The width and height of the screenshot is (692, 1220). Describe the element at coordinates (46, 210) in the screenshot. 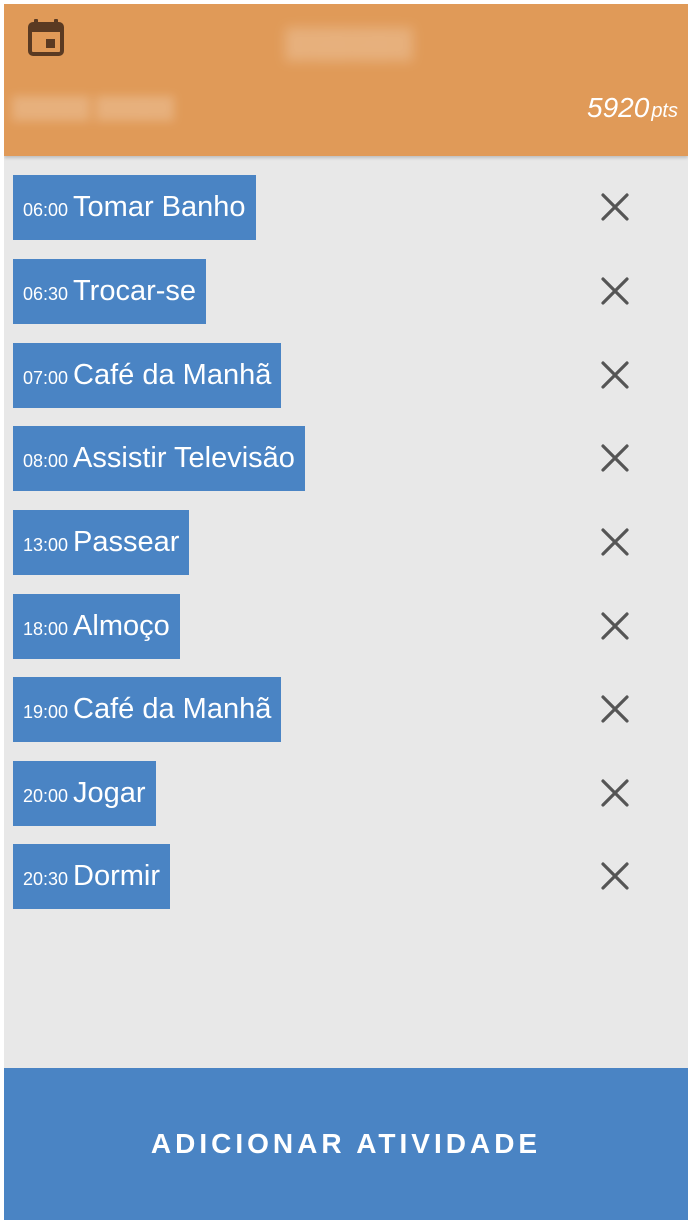

I see `activity-time: 06:00` at that location.